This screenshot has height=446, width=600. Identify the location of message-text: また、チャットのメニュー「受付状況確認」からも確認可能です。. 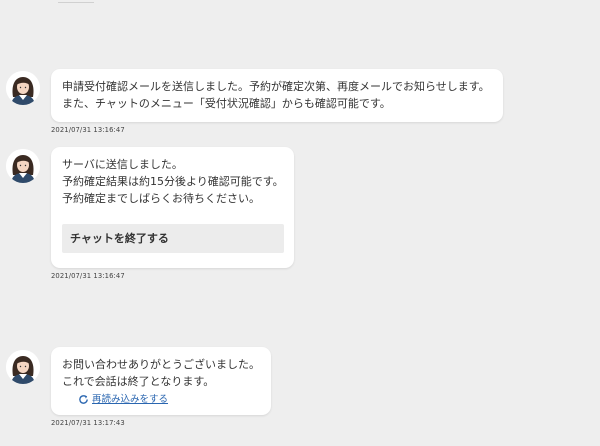
(226, 103).